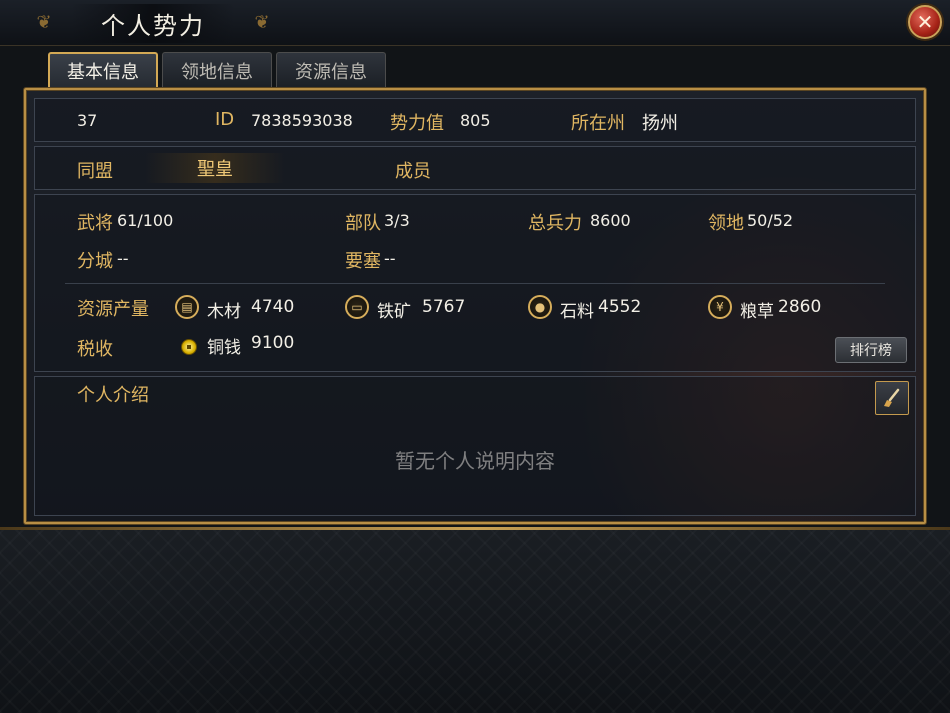 Image resolution: width=950 pixels, height=713 pixels. Describe the element at coordinates (87, 120) in the screenshot. I see `player-level: 37` at that location.